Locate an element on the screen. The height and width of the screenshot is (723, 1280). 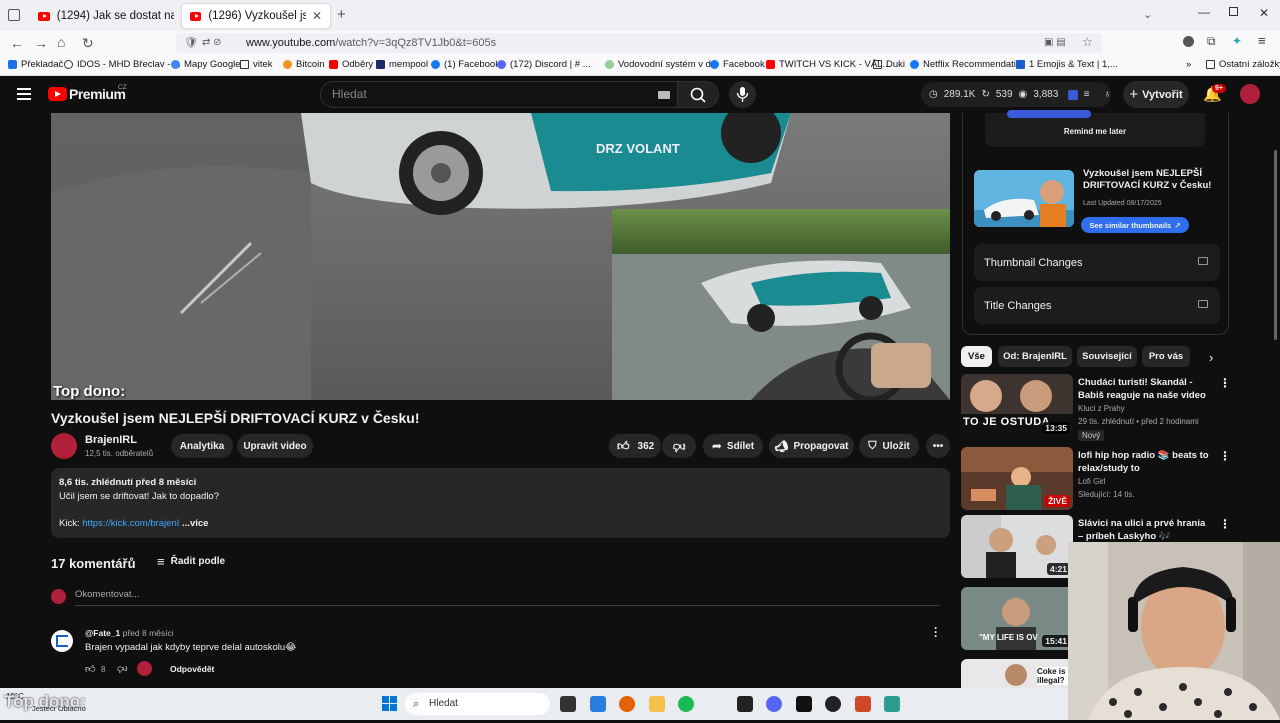
comment-author: @Fate_1 is located at coordinates (102, 633).